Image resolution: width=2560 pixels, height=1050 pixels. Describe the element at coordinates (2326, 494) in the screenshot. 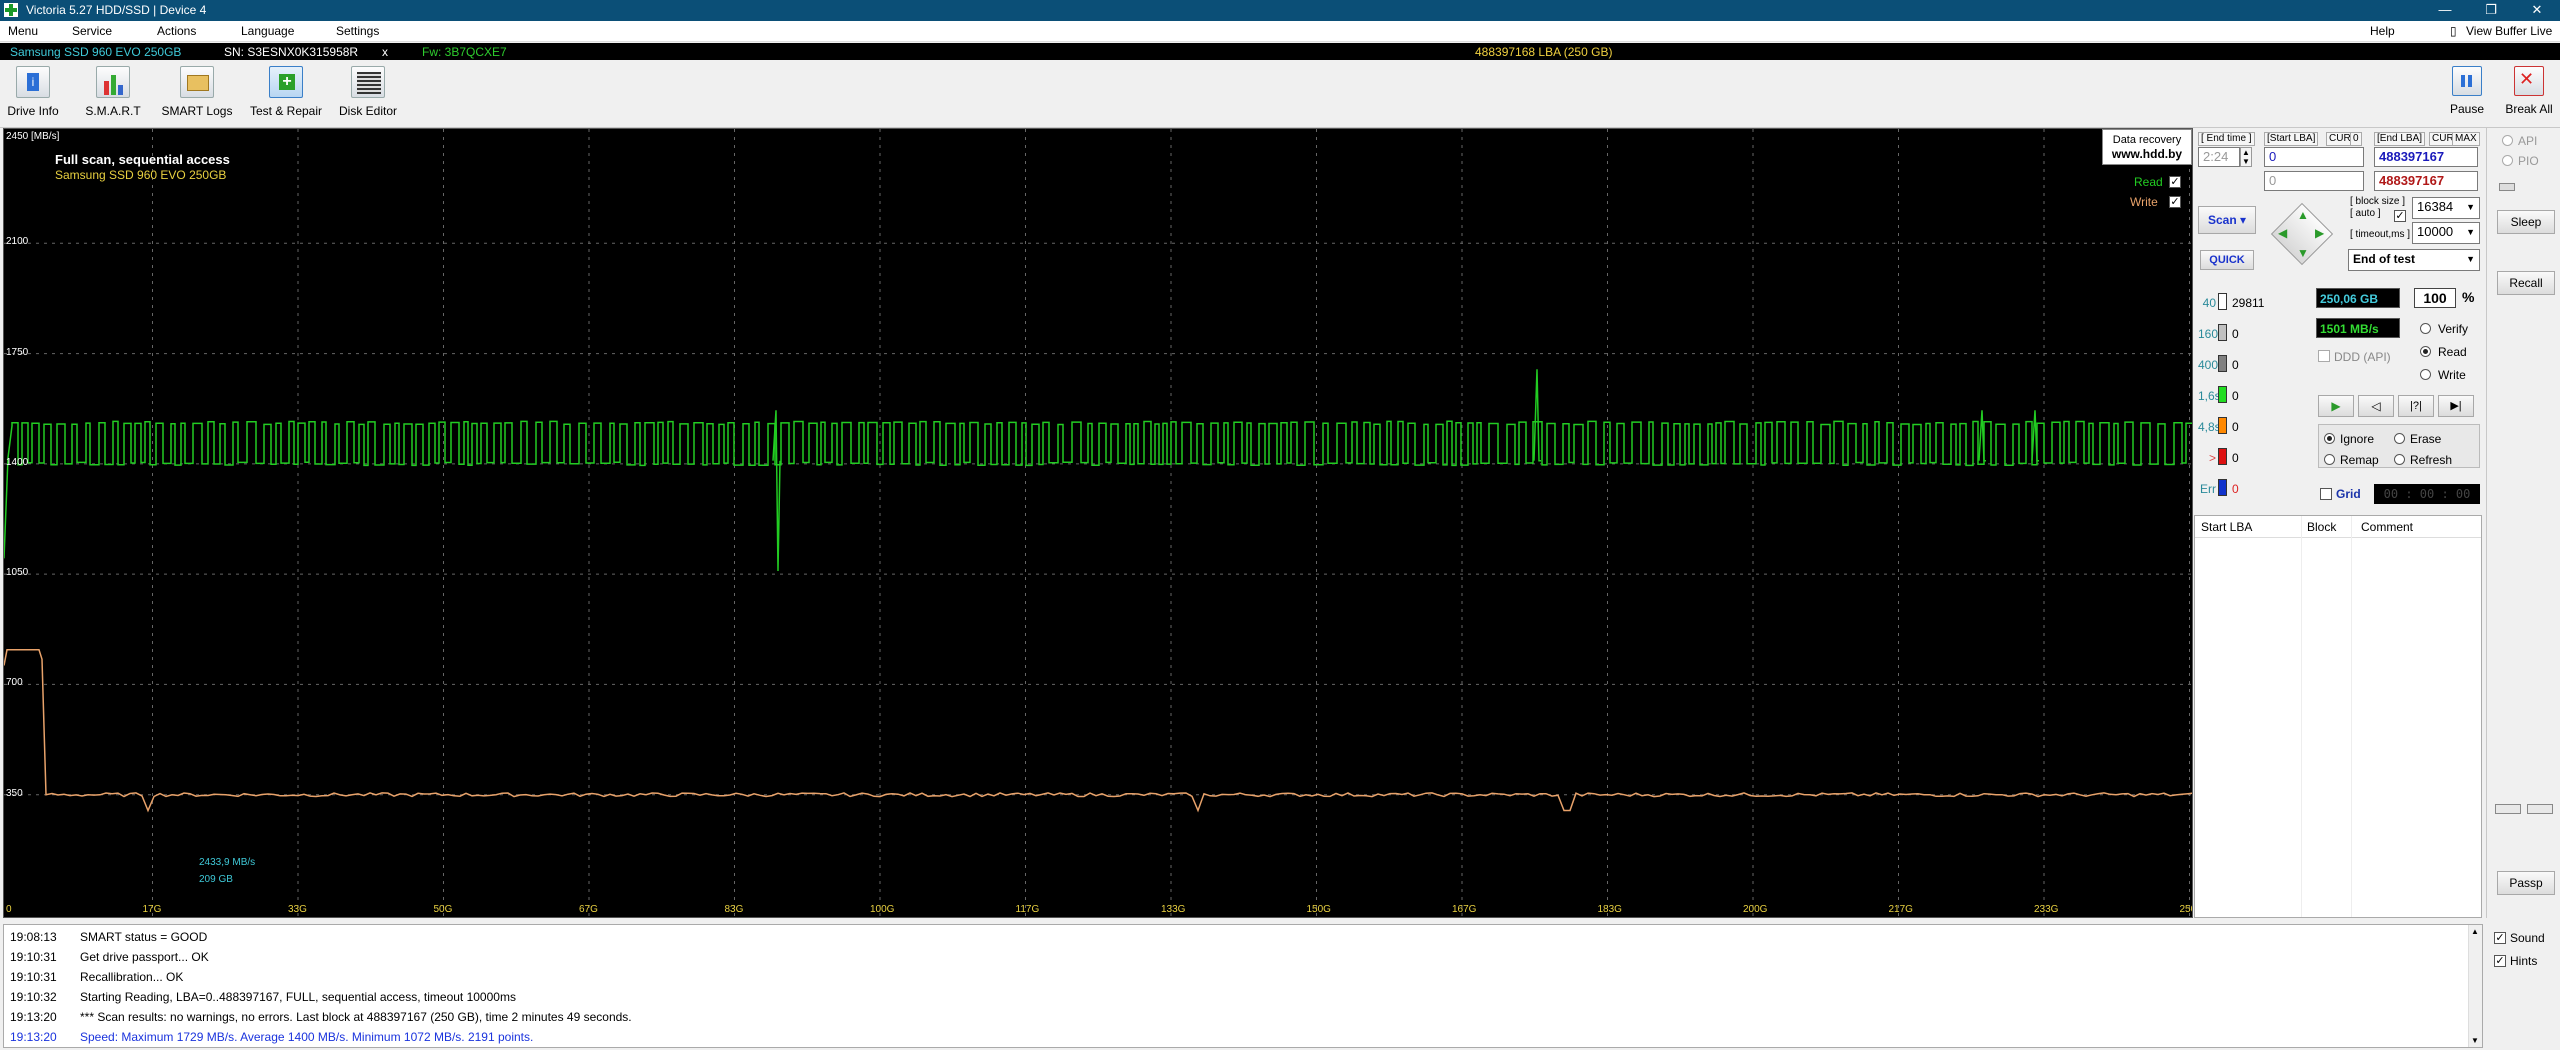

I see `grid-checkbox` at that location.